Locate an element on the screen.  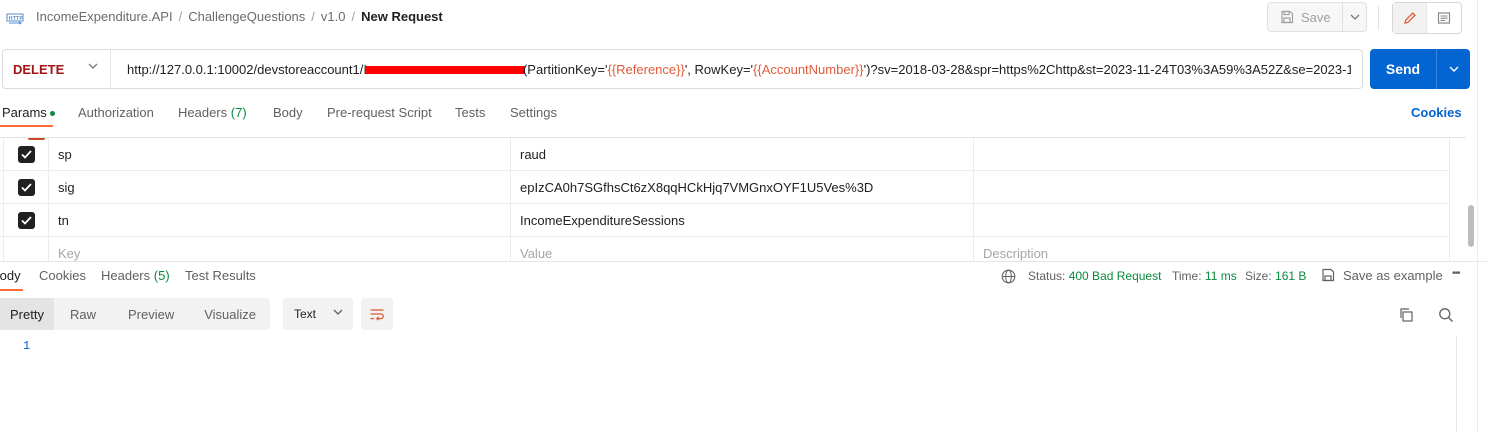
edit-mode-button is located at coordinates (1410, 18).